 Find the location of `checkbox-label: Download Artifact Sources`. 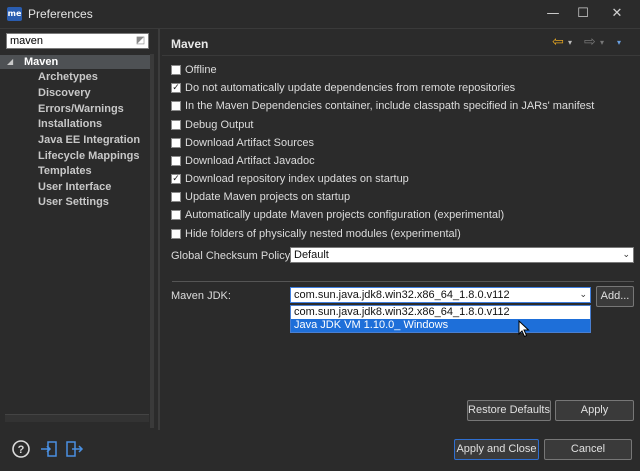

checkbox-label: Download Artifact Sources is located at coordinates (250, 143).